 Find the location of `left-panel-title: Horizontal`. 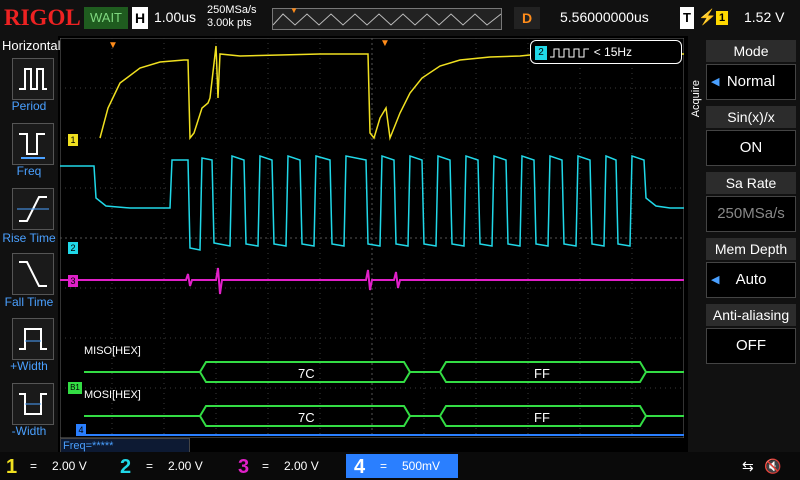

left-panel-title: Horizontal is located at coordinates (31, 45).